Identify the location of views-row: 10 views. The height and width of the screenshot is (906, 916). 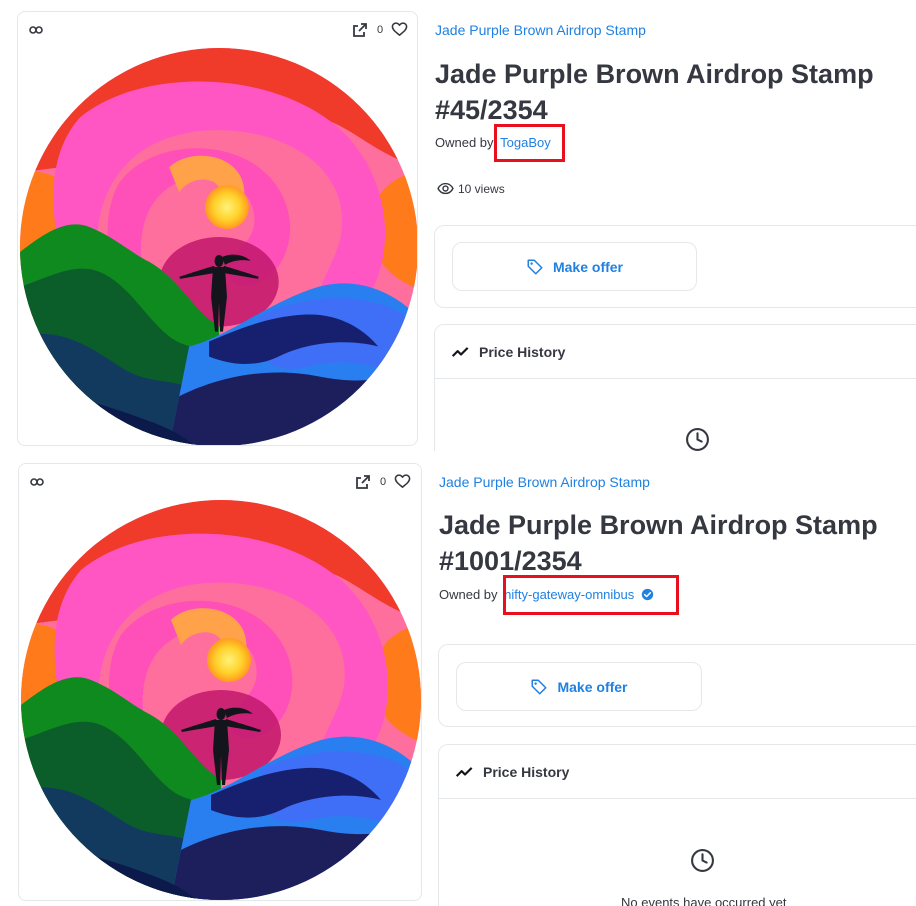
(471, 188).